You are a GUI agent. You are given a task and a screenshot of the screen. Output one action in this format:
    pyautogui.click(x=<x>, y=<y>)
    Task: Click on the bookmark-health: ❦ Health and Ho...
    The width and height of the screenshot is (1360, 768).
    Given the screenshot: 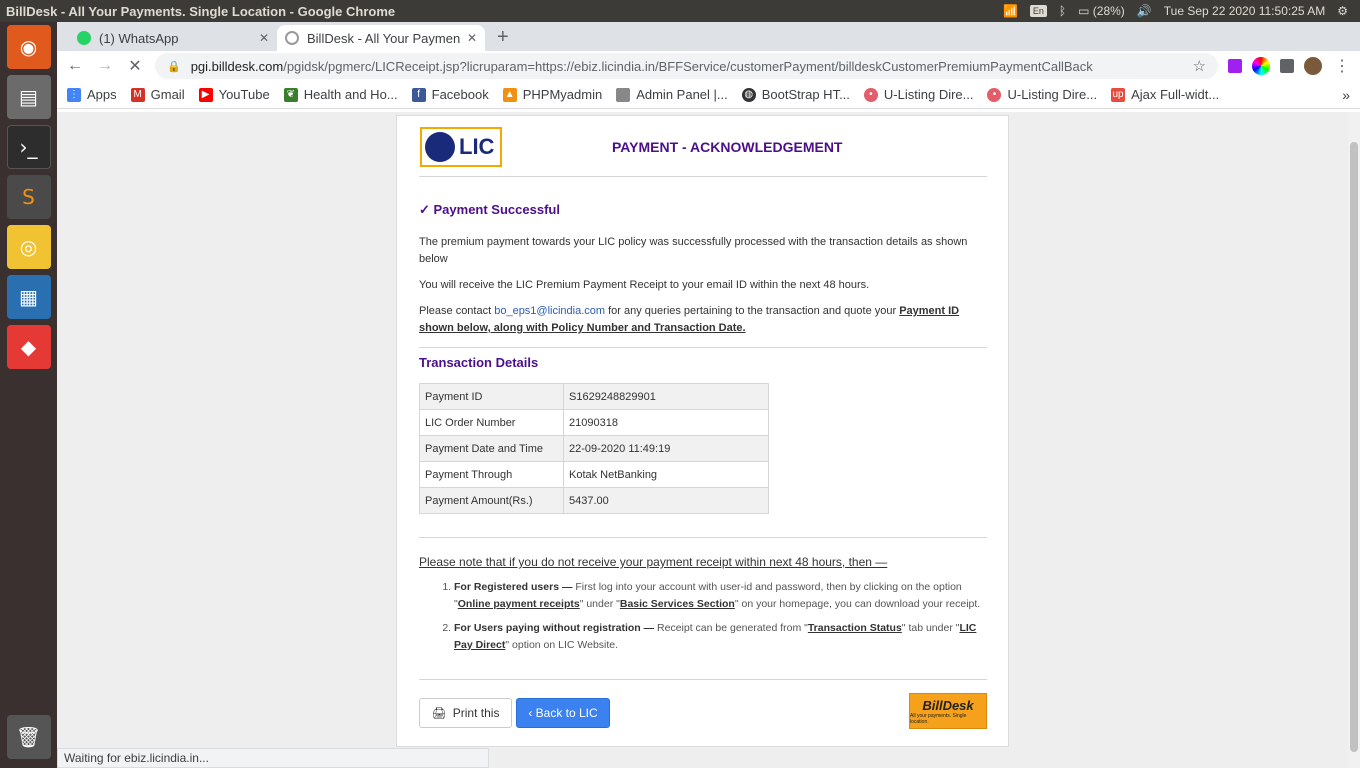 What is the action you would take?
    pyautogui.click(x=340, y=94)
    